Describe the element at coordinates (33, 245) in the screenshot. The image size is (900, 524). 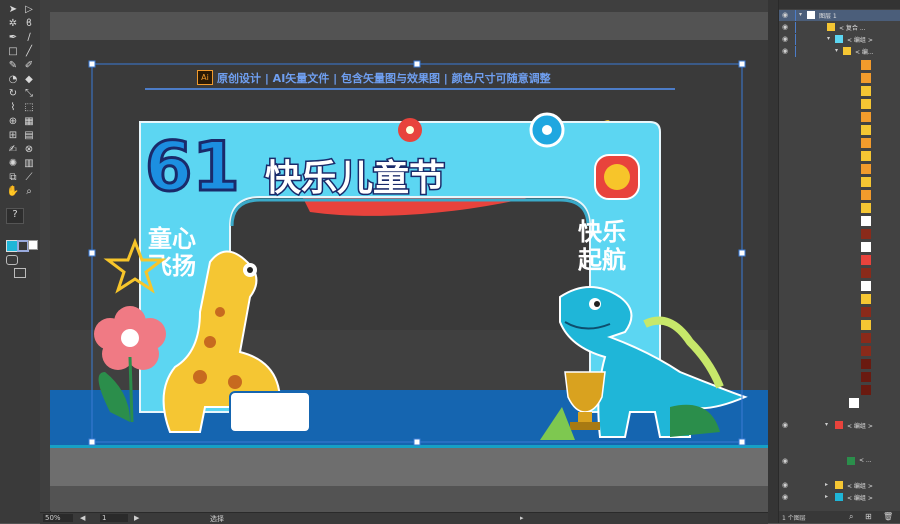
I see `none-color-icon` at that location.